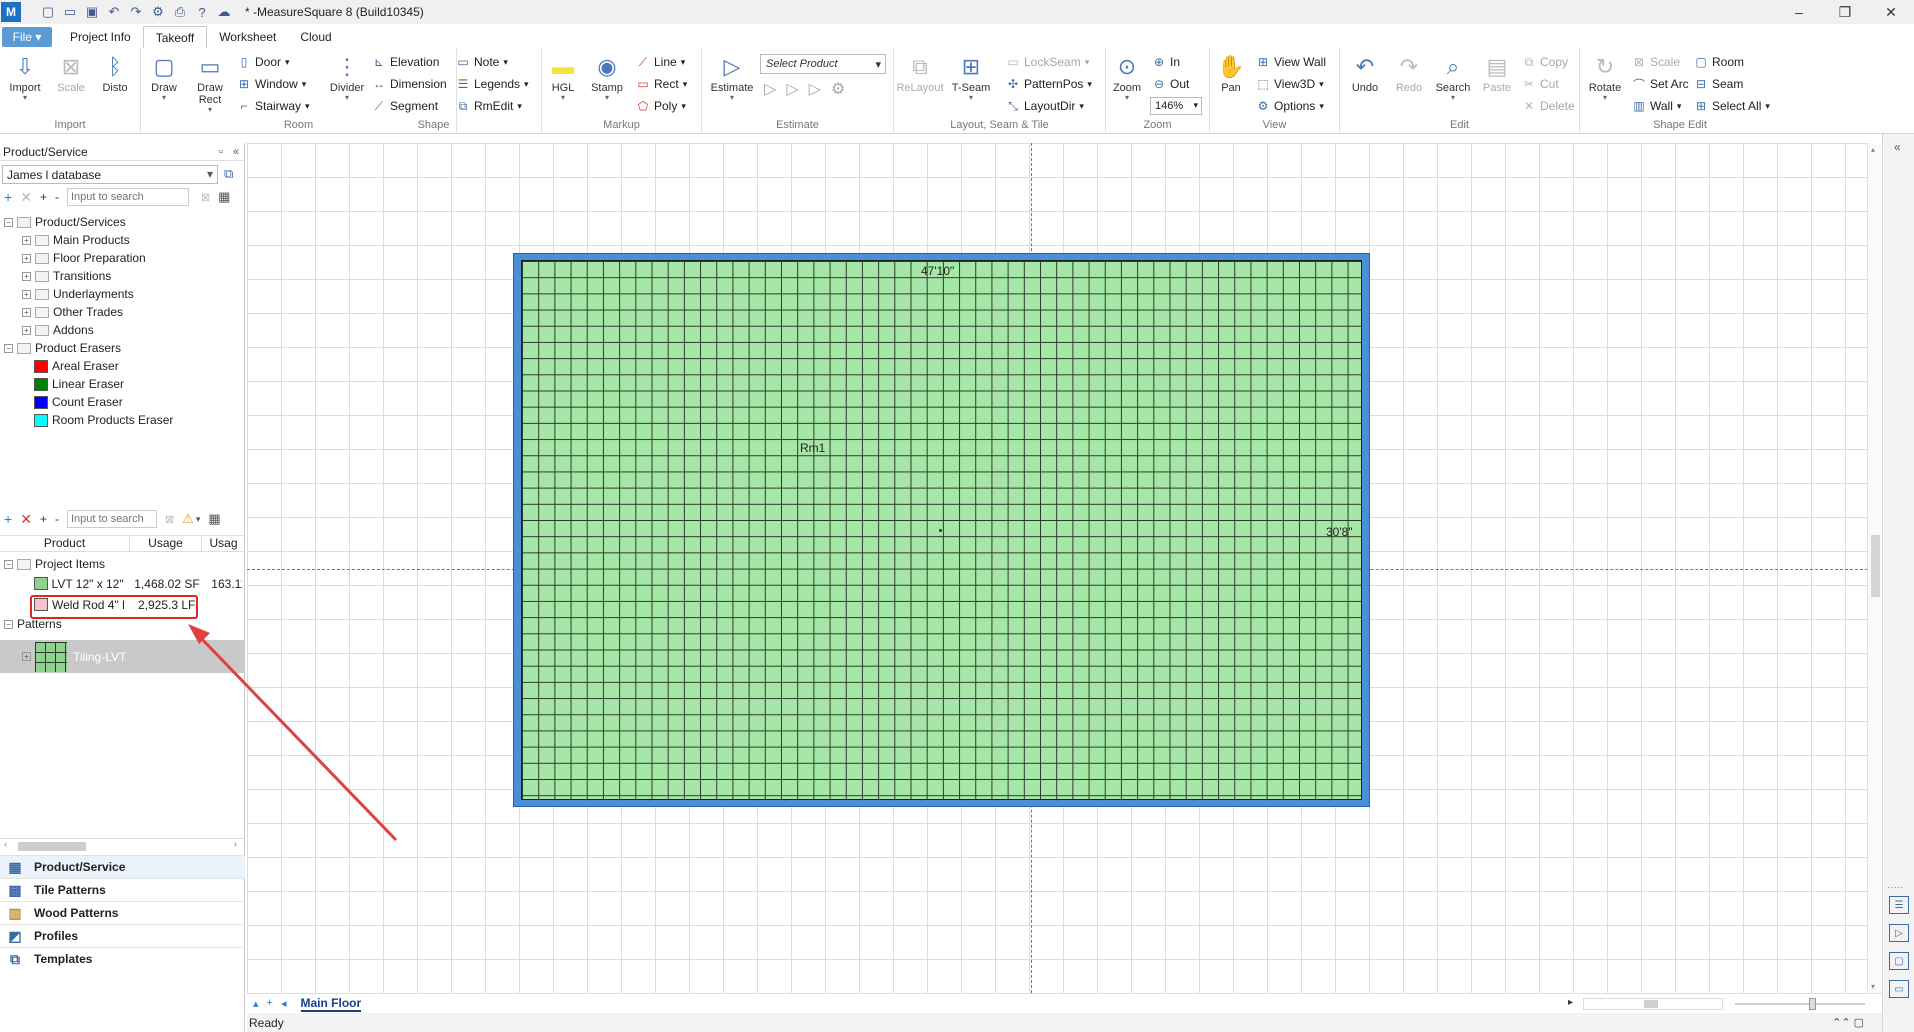  What do you see at coordinates (175, 37) in the screenshot?
I see `tab-takeoff: Takeoff` at bounding box center [175, 37].